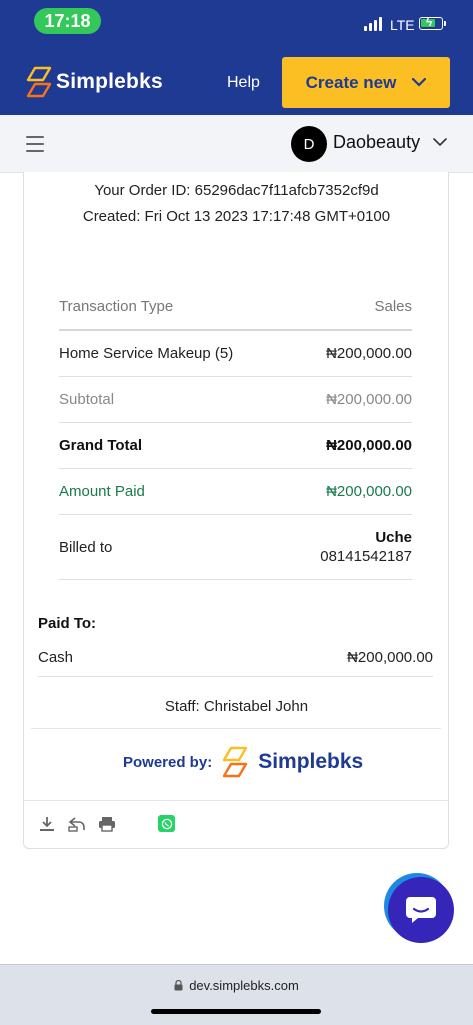  Describe the element at coordinates (236, 706) in the screenshot. I see `staff-name: Staff: Christabel John` at that location.